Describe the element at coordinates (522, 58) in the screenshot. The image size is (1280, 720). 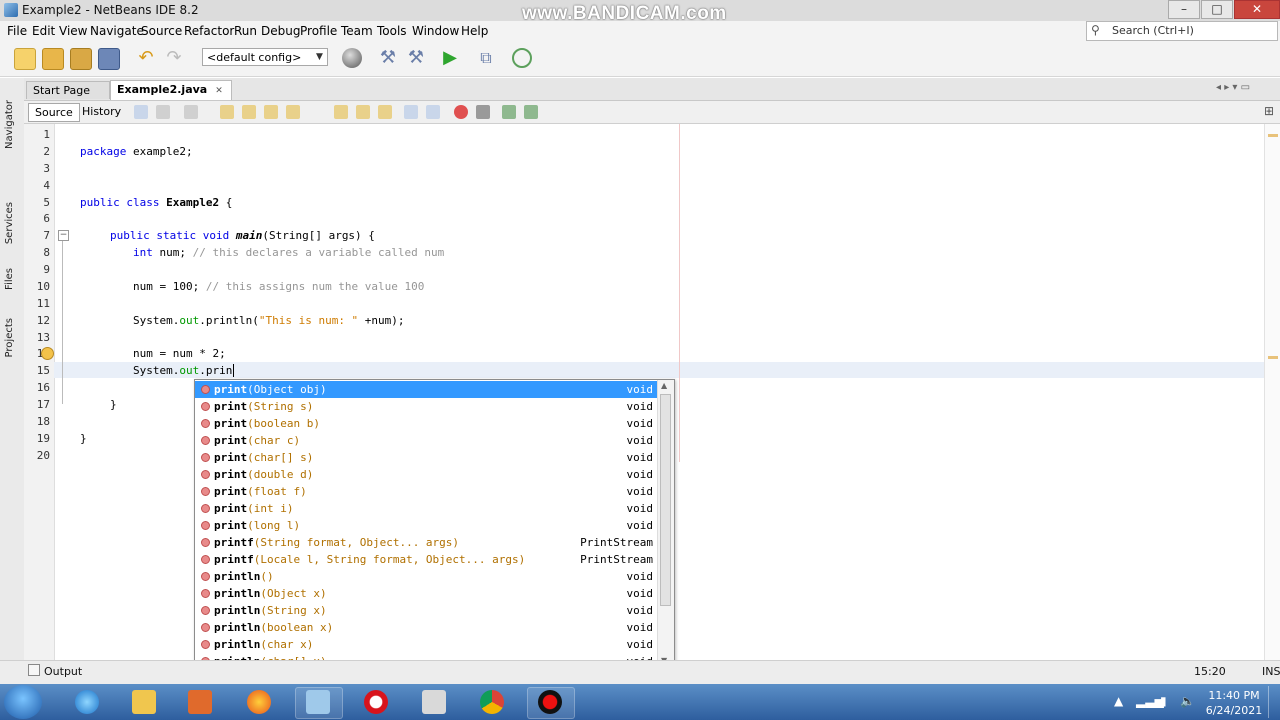
I see `profile-icon` at that location.